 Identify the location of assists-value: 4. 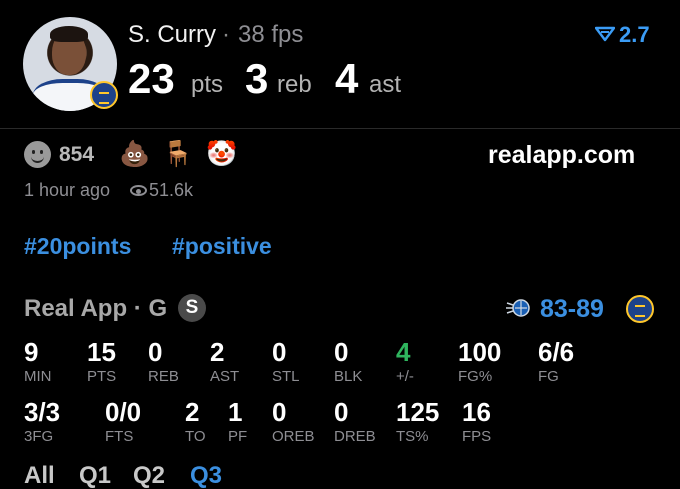
(347, 78).